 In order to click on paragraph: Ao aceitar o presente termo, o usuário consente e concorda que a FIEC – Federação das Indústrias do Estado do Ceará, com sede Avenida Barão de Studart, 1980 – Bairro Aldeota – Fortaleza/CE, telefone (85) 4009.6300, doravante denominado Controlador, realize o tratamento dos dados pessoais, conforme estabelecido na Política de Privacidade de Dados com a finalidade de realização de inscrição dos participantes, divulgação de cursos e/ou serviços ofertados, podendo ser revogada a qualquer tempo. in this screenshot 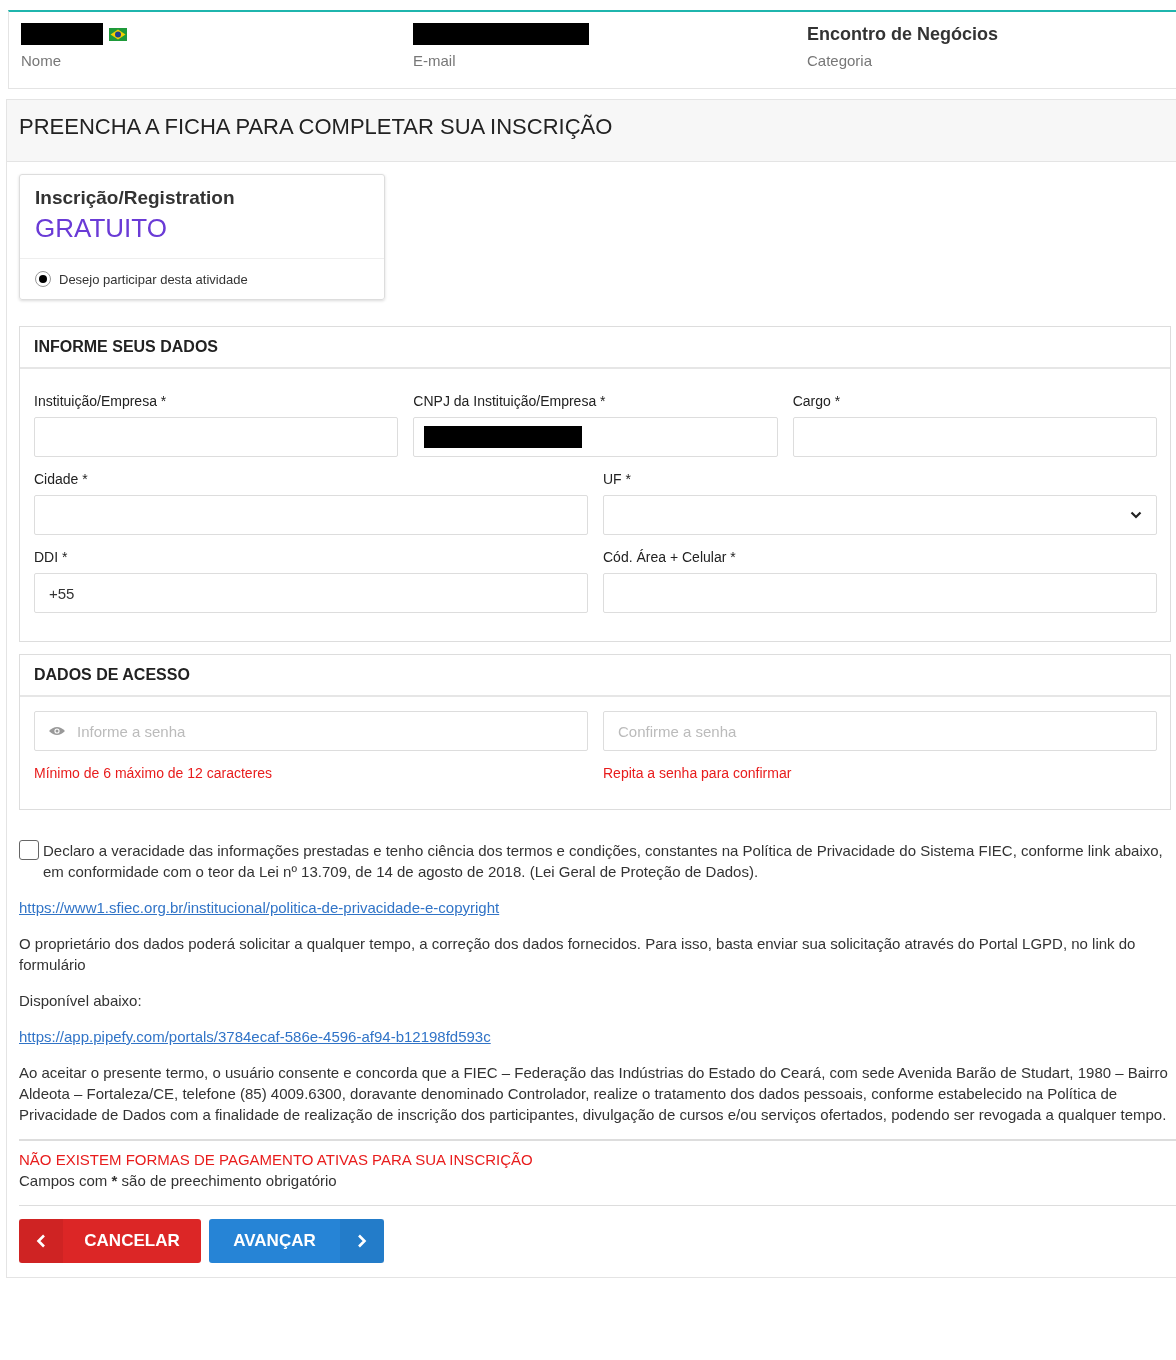, I will do `click(594, 1094)`.